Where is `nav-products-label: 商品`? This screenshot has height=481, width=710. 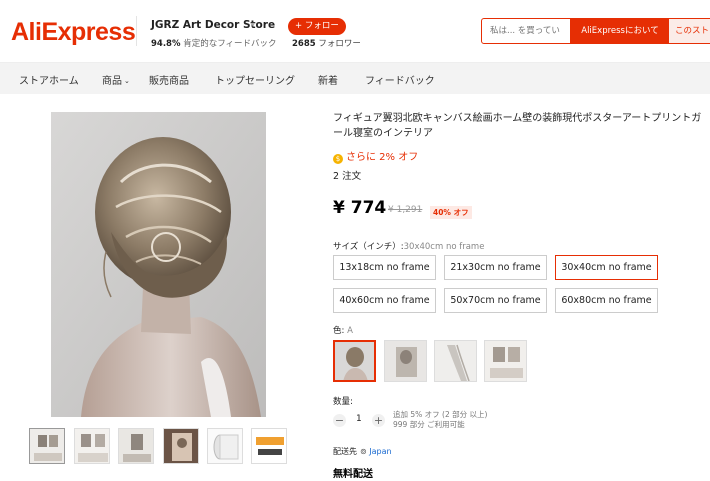 nav-products-label: 商品 is located at coordinates (112, 81).